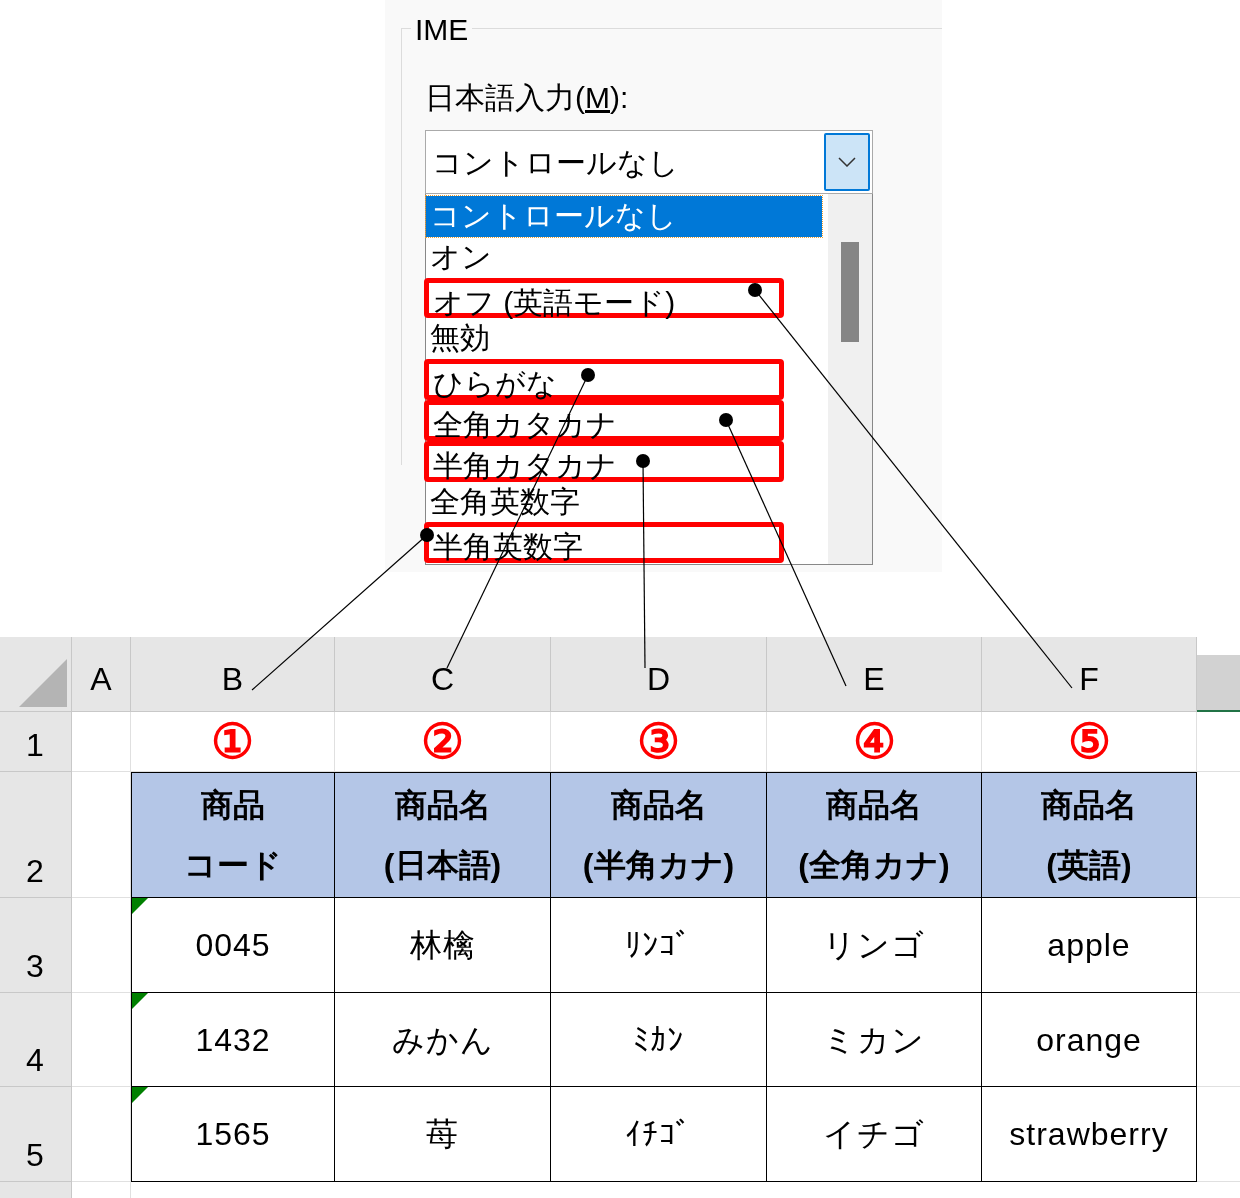  I want to click on cell: apple, so click(1089, 945).